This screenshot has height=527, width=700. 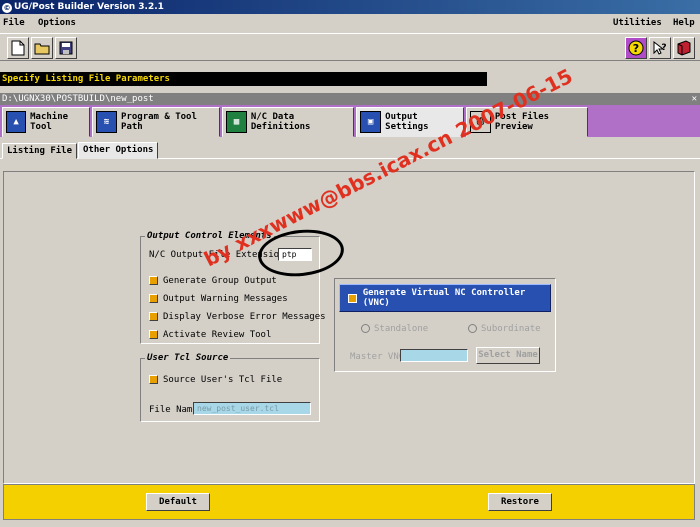 What do you see at coordinates (350, 47) in the screenshot?
I see `toolbar: ? ?` at bounding box center [350, 47].